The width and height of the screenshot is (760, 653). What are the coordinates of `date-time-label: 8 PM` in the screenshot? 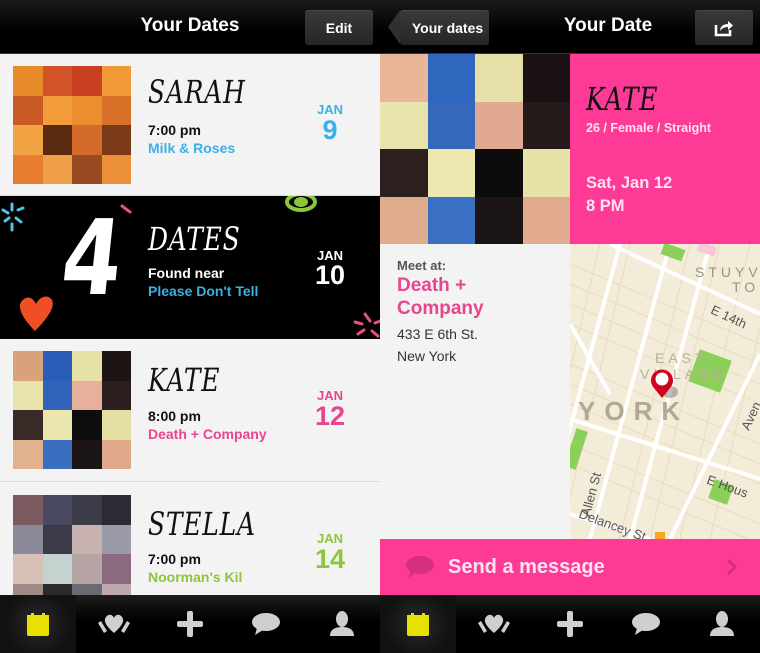 It's located at (605, 206).